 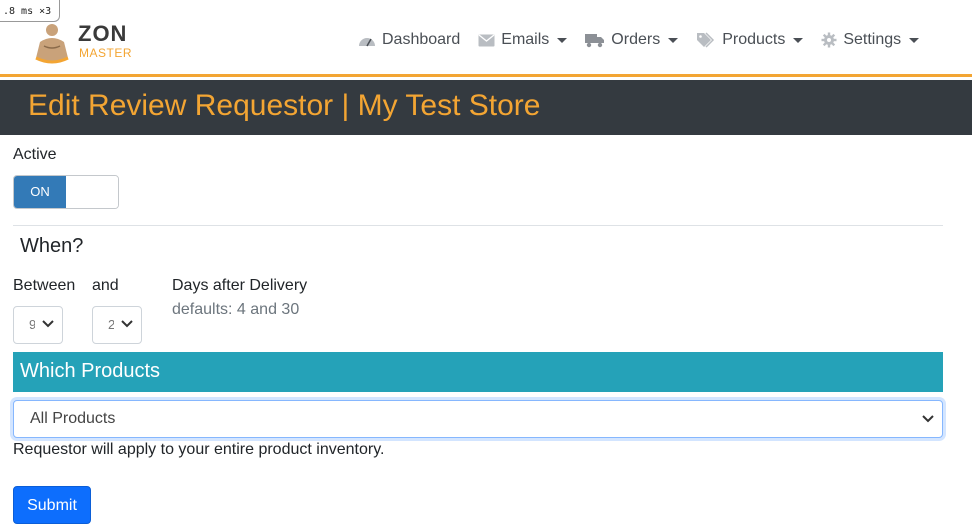 I want to click on monk-logo-icon, so click(x=52, y=44).